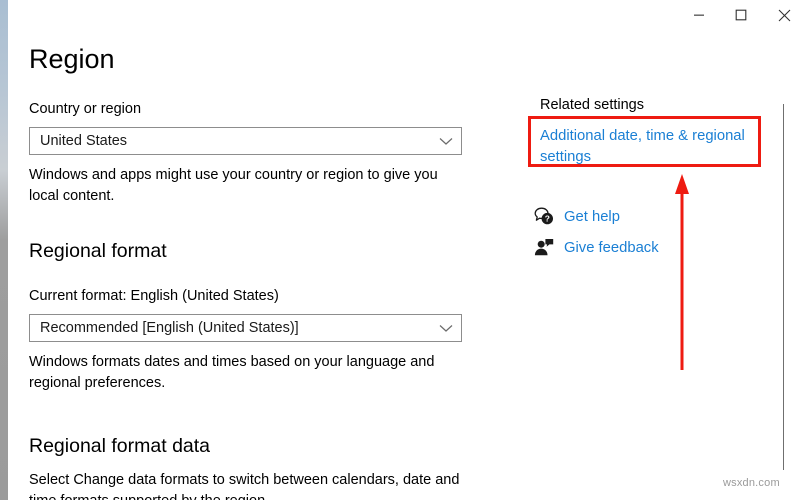 The height and width of the screenshot is (500, 794). Describe the element at coordinates (72, 59) in the screenshot. I see `page-title: Region` at that location.